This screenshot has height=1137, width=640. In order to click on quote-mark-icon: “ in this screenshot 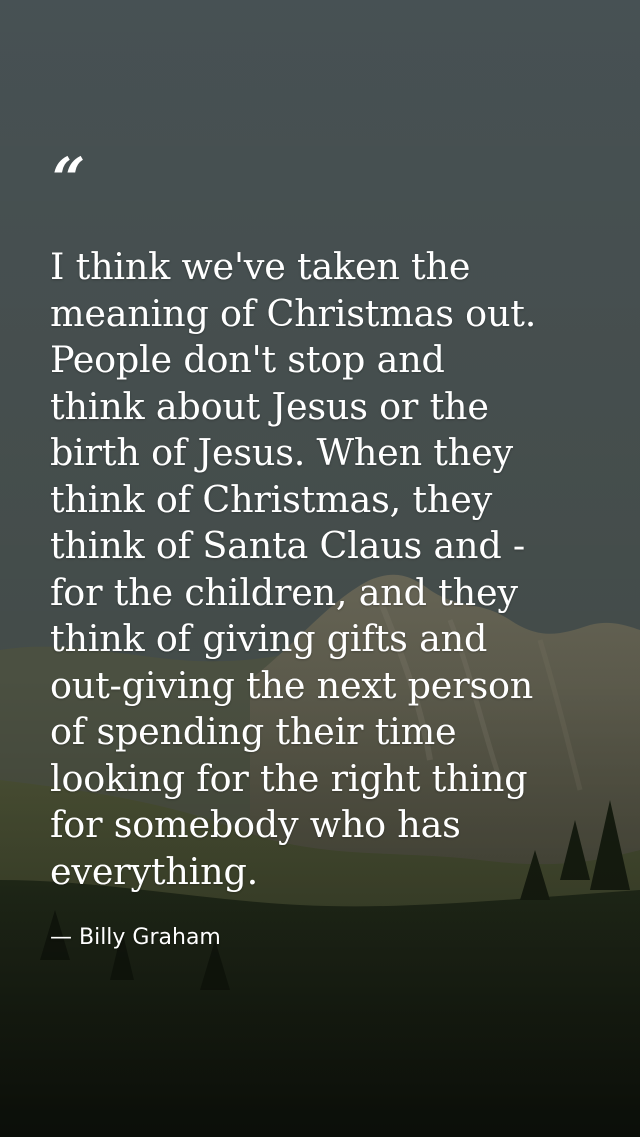, I will do `click(69, 179)`.